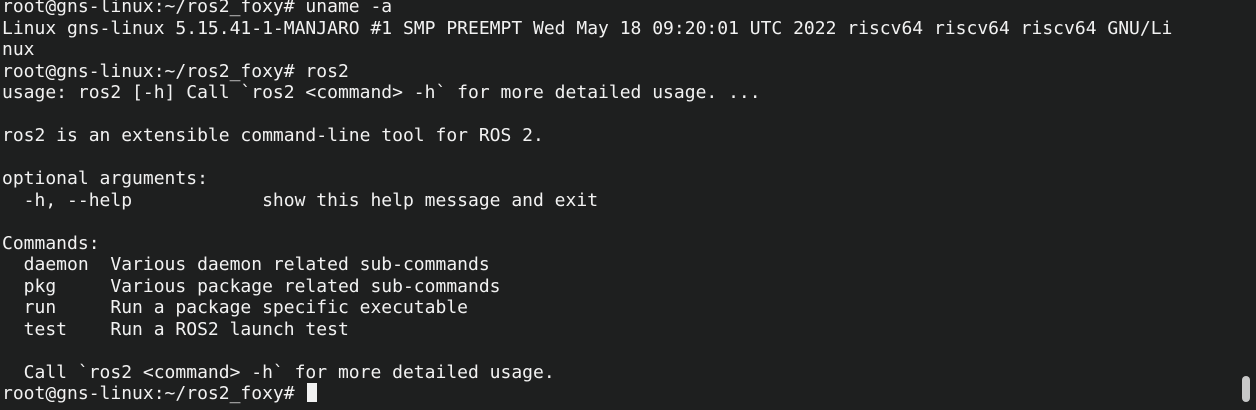  I want to click on terminal-line: Commands:, so click(51, 243).